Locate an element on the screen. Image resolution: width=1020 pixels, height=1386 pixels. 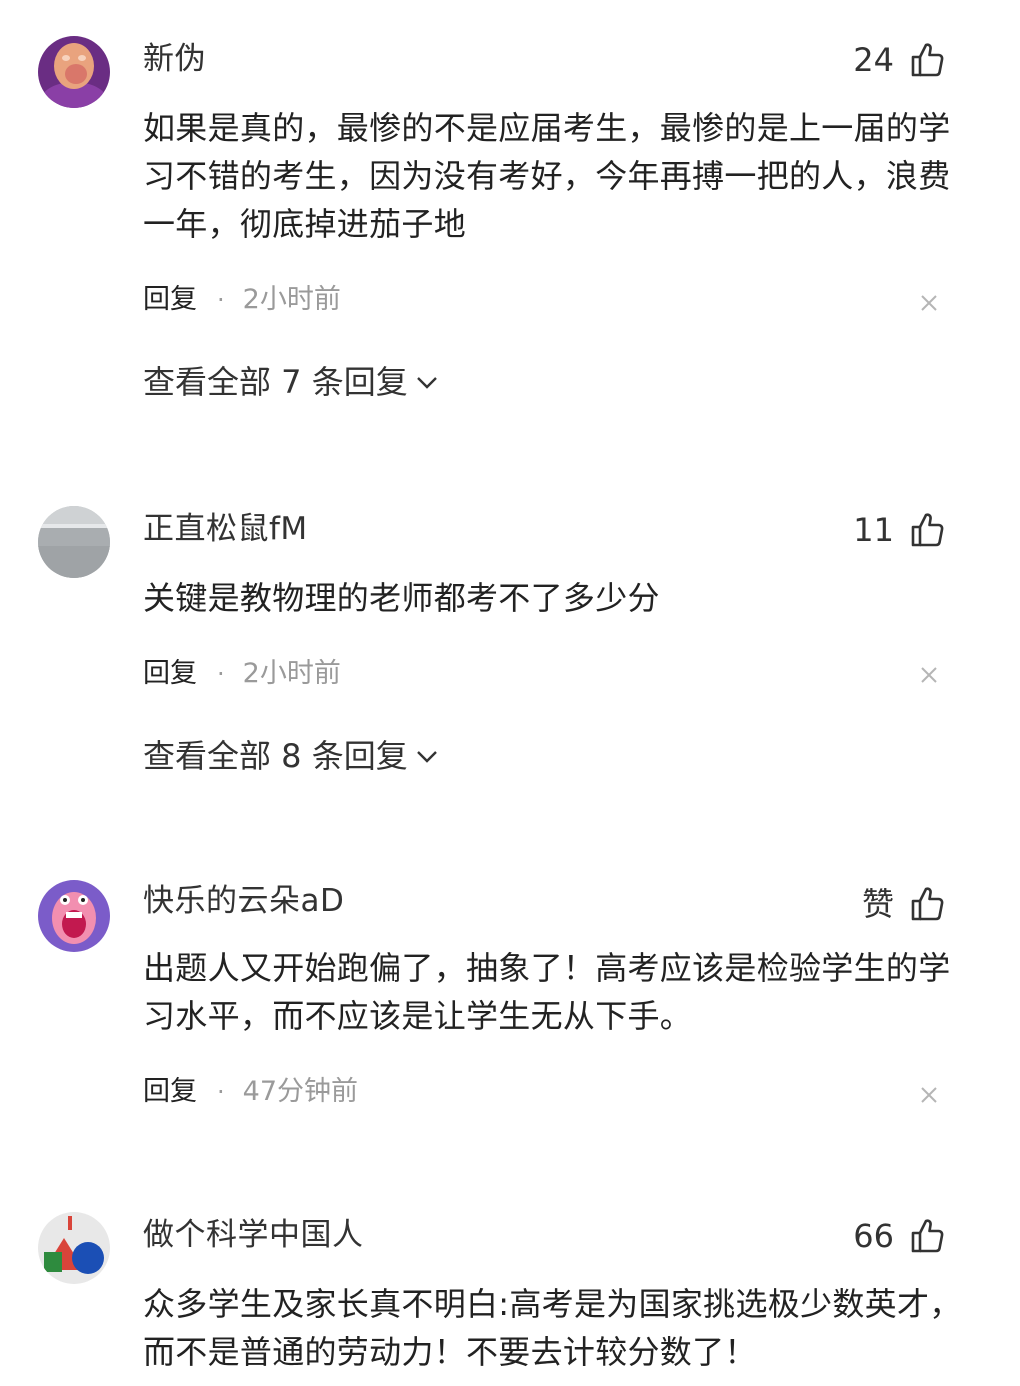
like-button: 24 is located at coordinates (898, 60).